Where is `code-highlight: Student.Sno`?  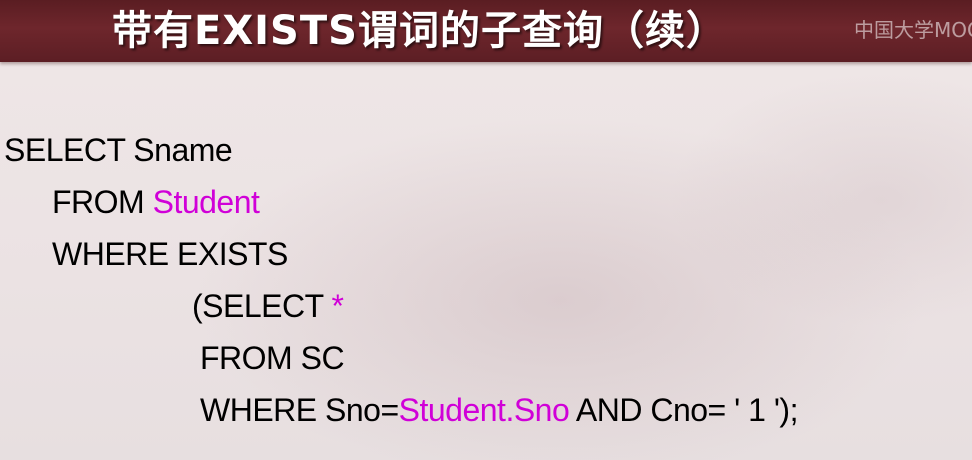
code-highlight: Student.Sno is located at coordinates (484, 410).